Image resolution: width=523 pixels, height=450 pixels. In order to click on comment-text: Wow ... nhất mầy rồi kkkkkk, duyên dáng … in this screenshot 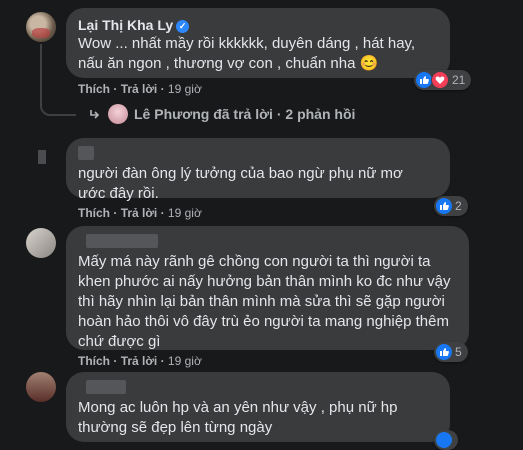, I will do `click(247, 53)`.